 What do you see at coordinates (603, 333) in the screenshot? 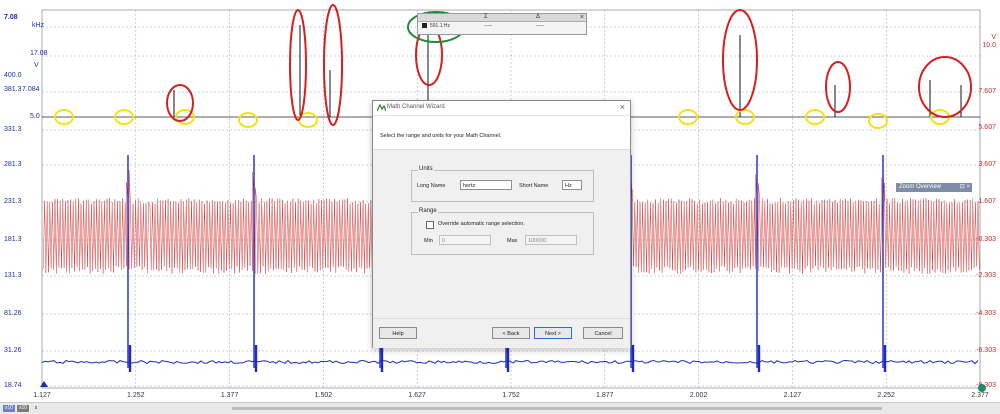
I see `cancel-button: Cancel` at bounding box center [603, 333].